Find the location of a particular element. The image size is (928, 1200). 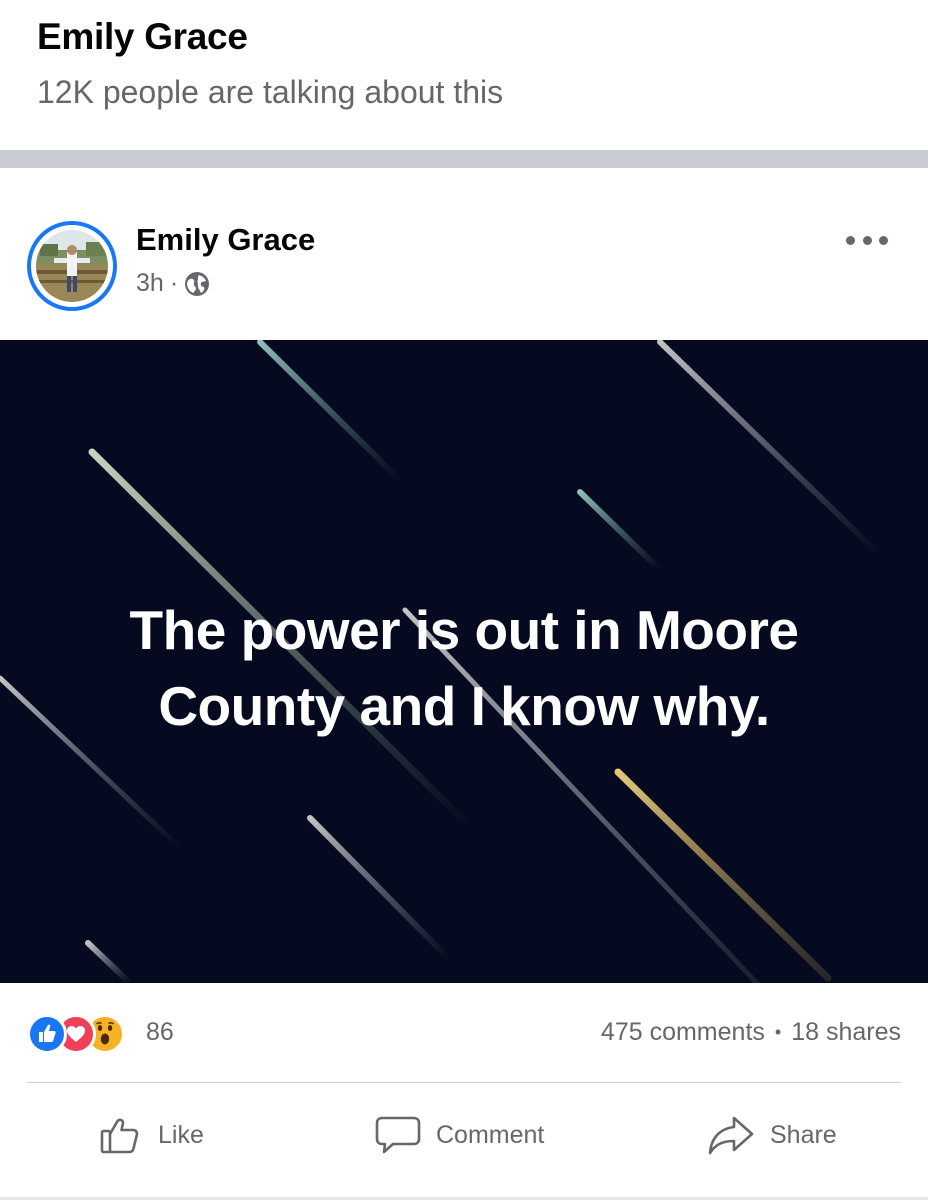

like-reaction-icon is located at coordinates (47, 1034).